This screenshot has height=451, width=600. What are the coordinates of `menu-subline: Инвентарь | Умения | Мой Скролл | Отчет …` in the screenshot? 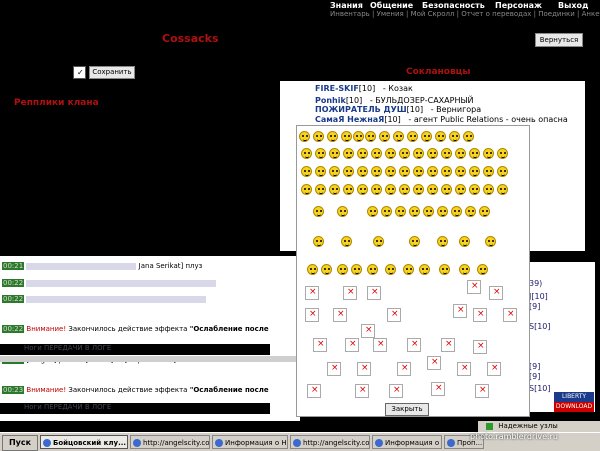 It's located at (465, 14).